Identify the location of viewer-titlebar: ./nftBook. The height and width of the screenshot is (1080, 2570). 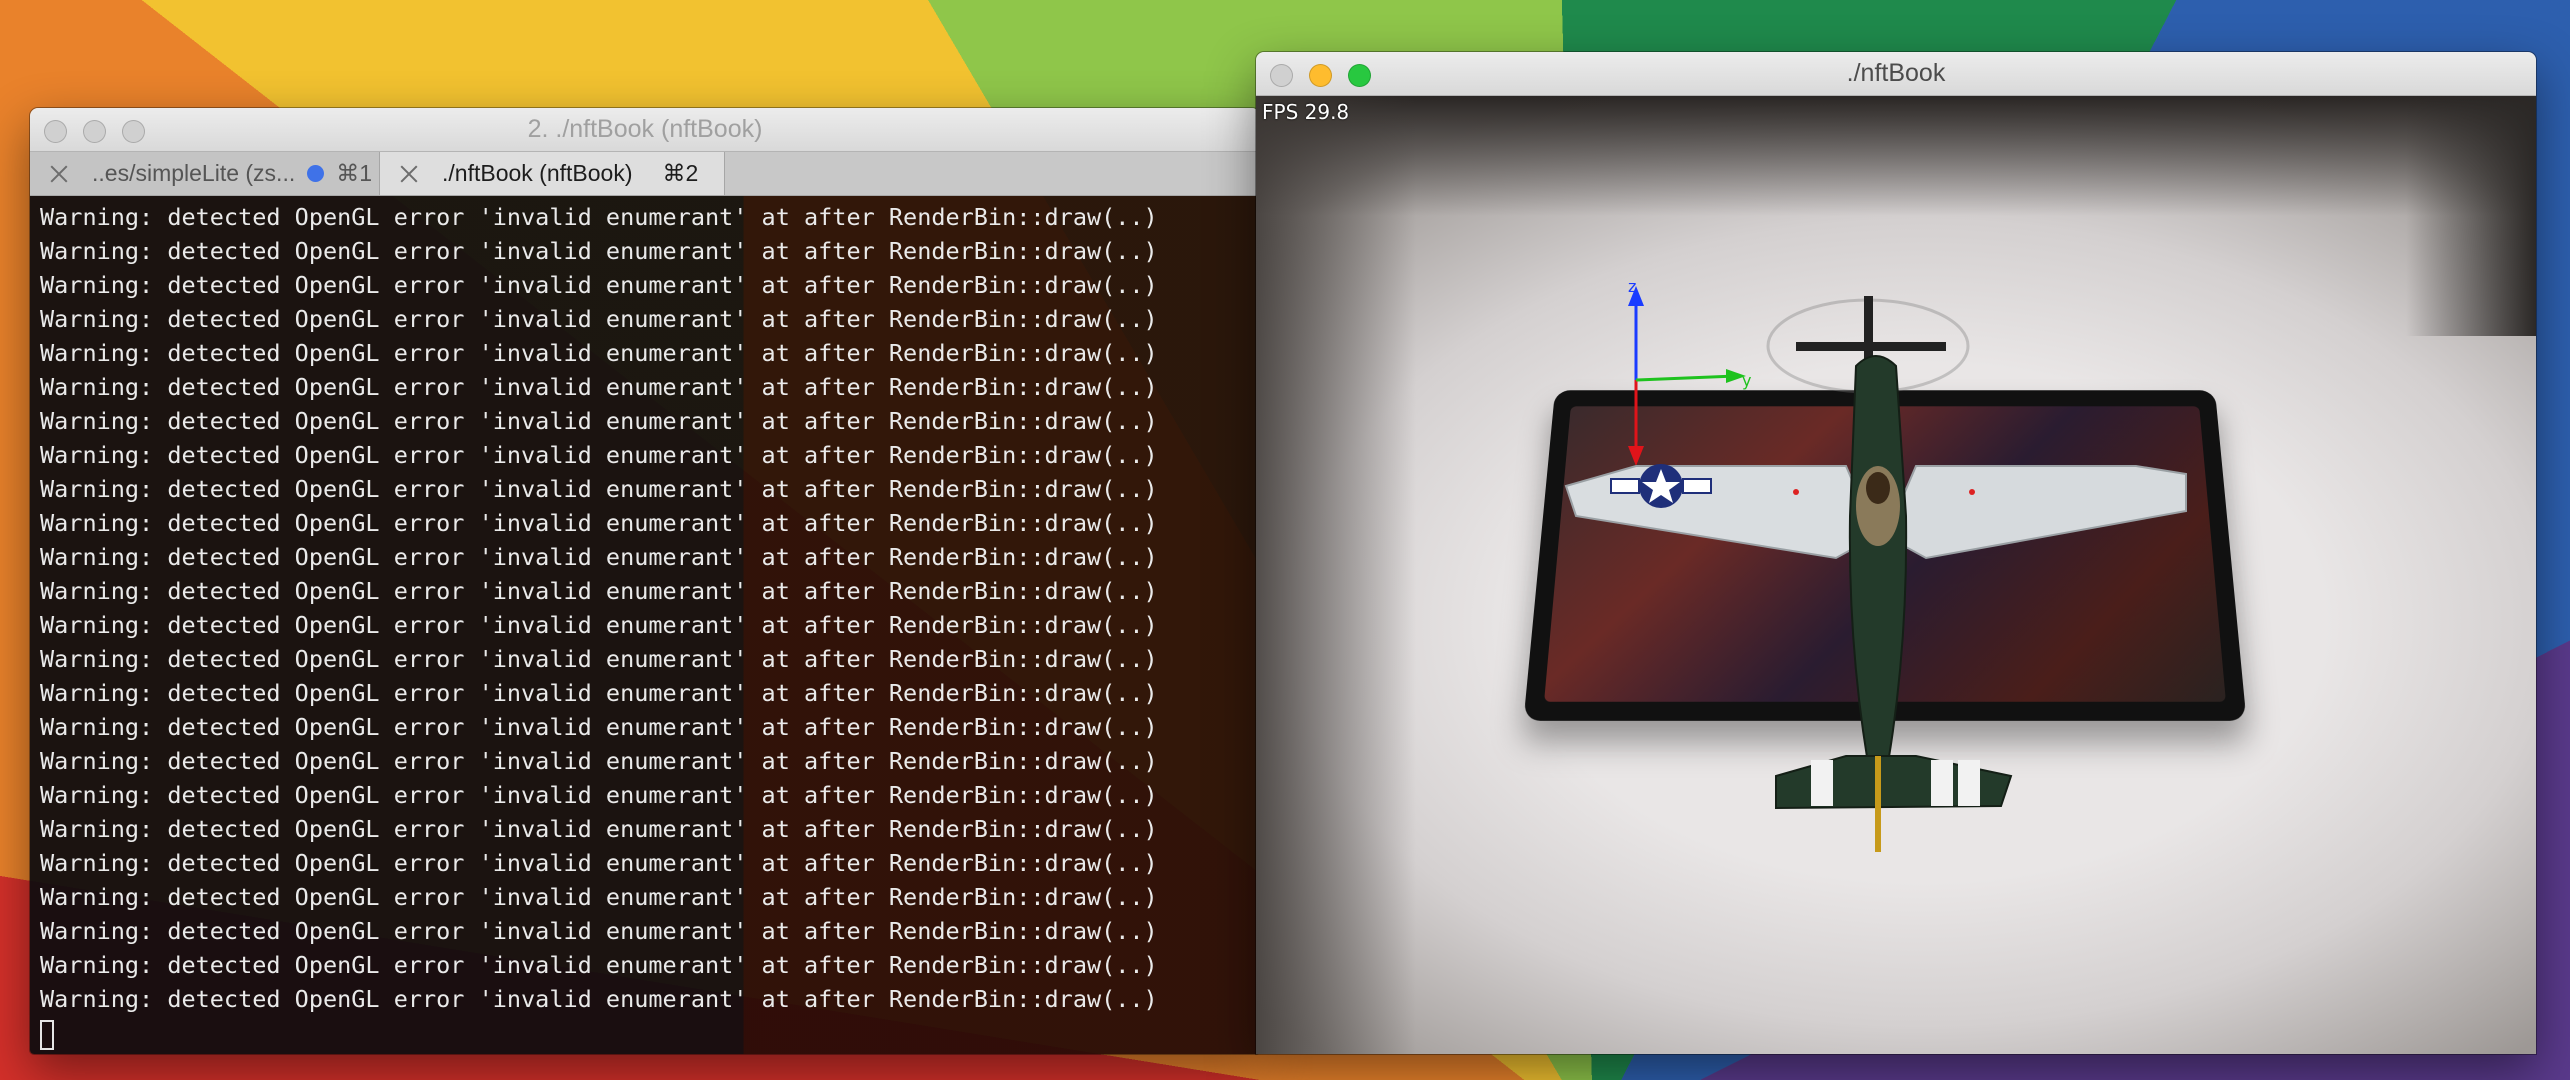
(1896, 74).